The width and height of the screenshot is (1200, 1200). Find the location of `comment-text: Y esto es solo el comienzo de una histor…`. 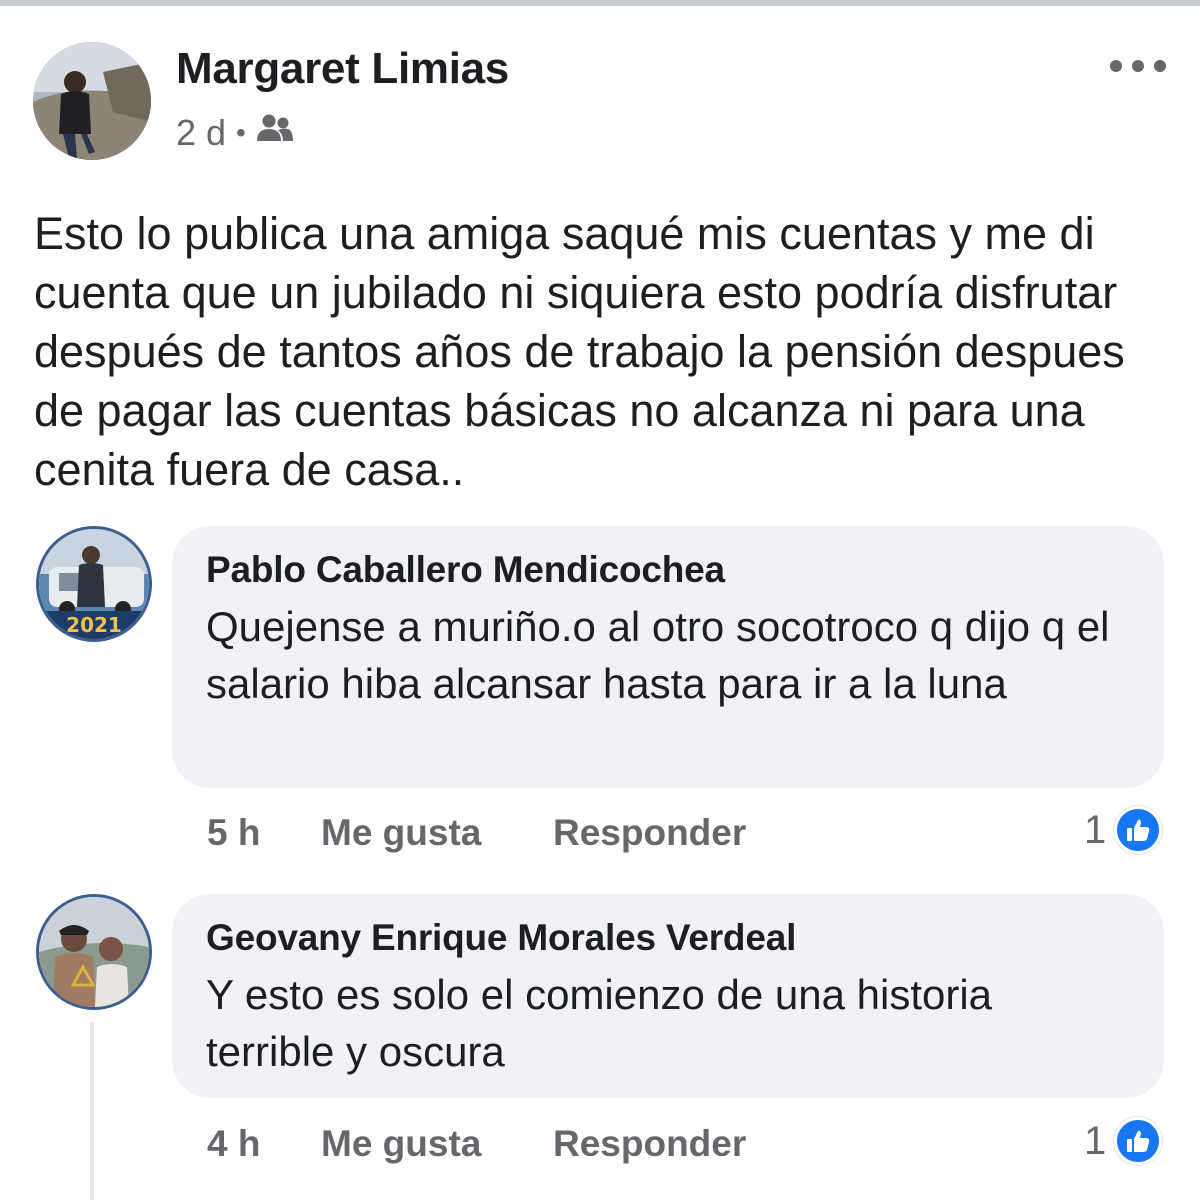

comment-text: Y esto es solo el comienzo de una histor… is located at coordinates (599, 1023).